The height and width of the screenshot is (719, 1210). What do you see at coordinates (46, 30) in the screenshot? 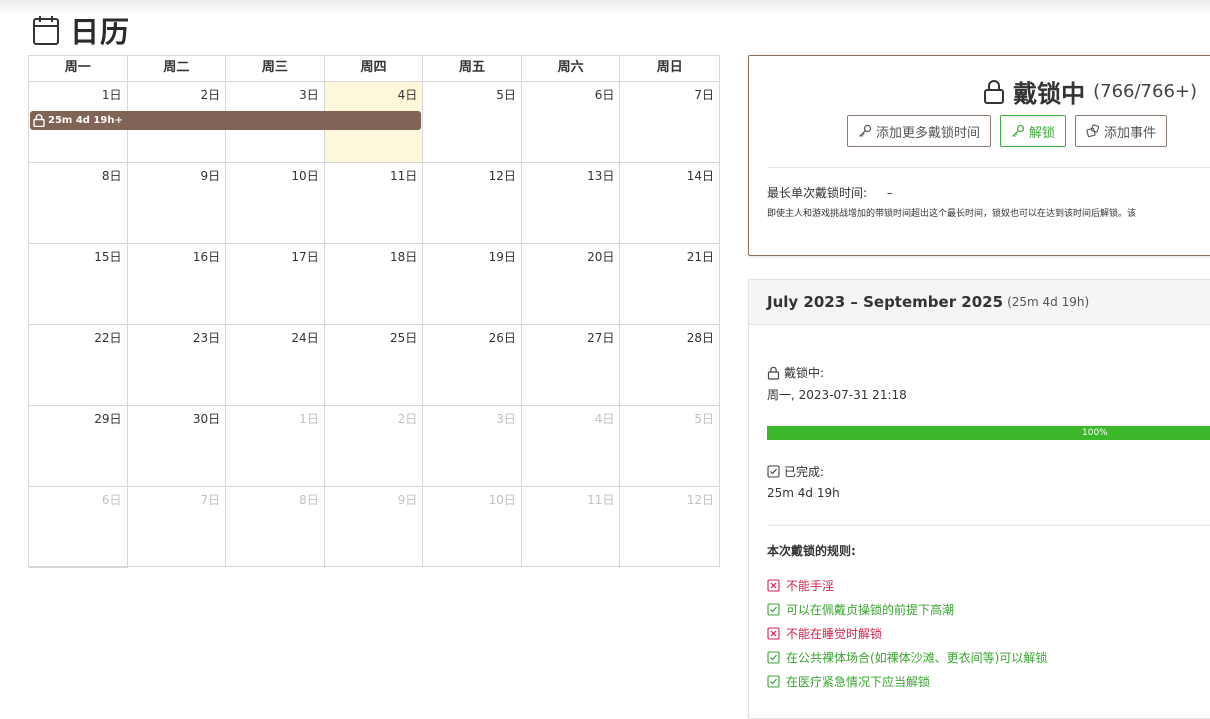
I see `calendar-icon` at bounding box center [46, 30].